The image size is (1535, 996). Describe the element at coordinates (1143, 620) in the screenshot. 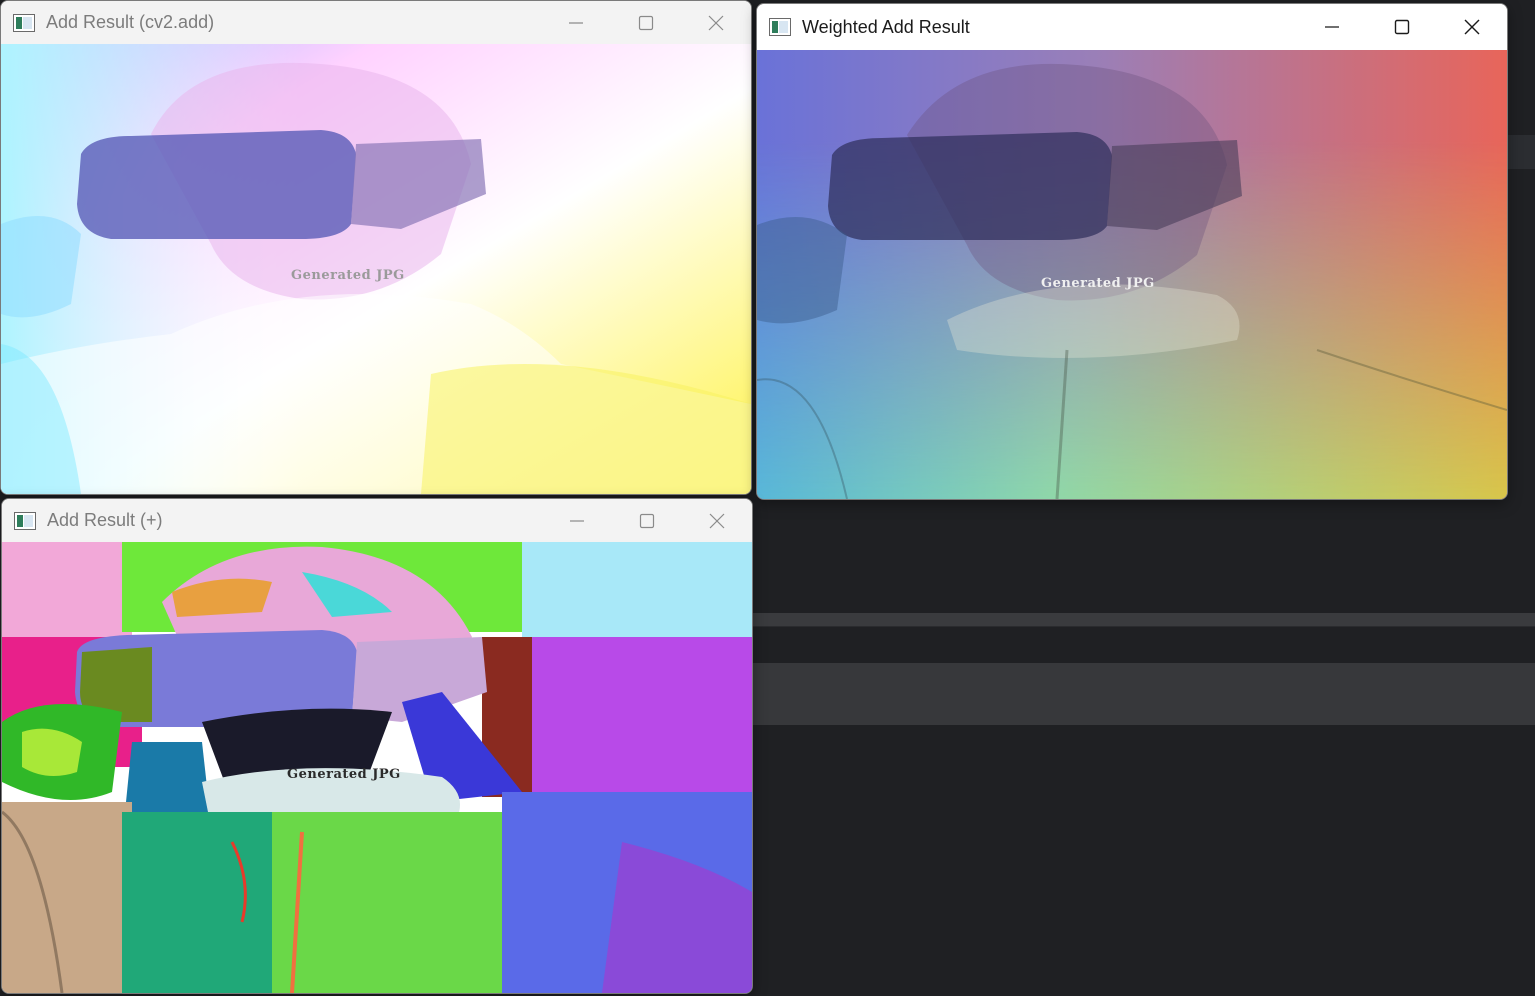

I see `background-editor-divider` at that location.